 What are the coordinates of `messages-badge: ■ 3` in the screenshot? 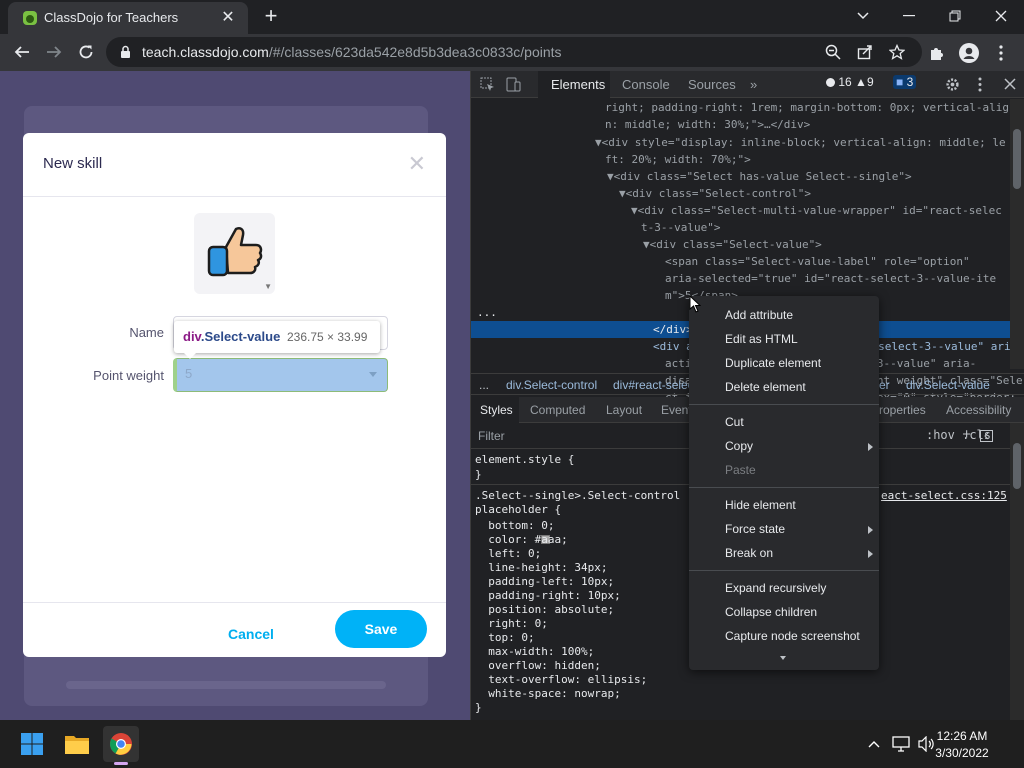 It's located at (905, 82).